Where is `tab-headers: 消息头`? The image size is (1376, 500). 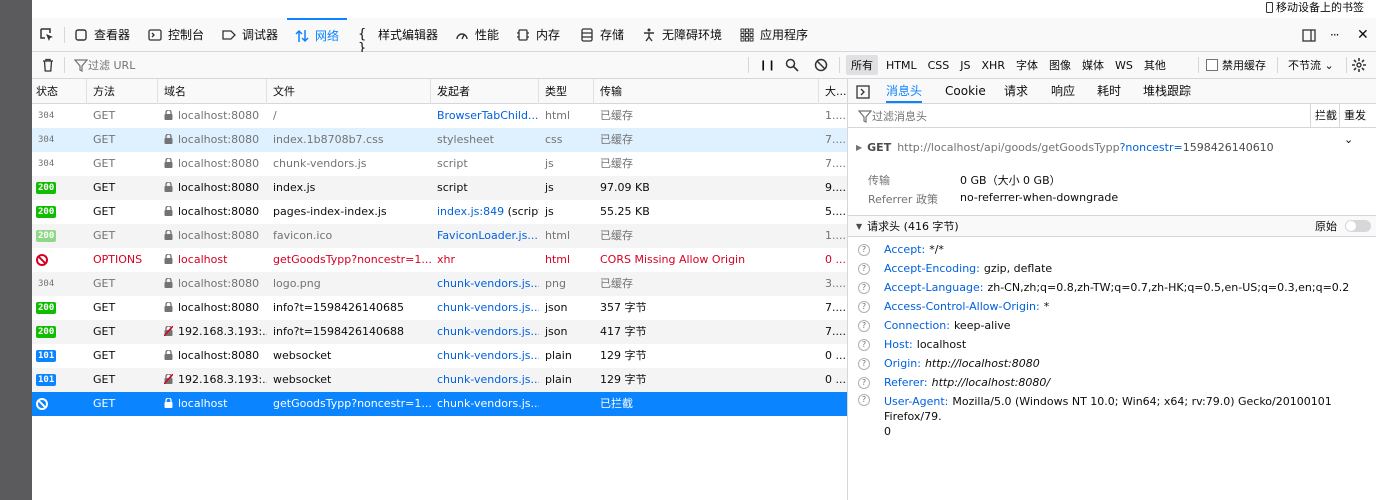
tab-headers: 消息头 is located at coordinates (904, 91).